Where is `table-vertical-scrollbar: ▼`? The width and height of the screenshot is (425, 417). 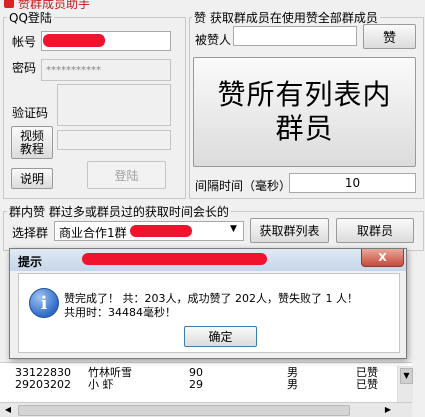
table-vertical-scrollbar: ▼ is located at coordinates (405, 384).